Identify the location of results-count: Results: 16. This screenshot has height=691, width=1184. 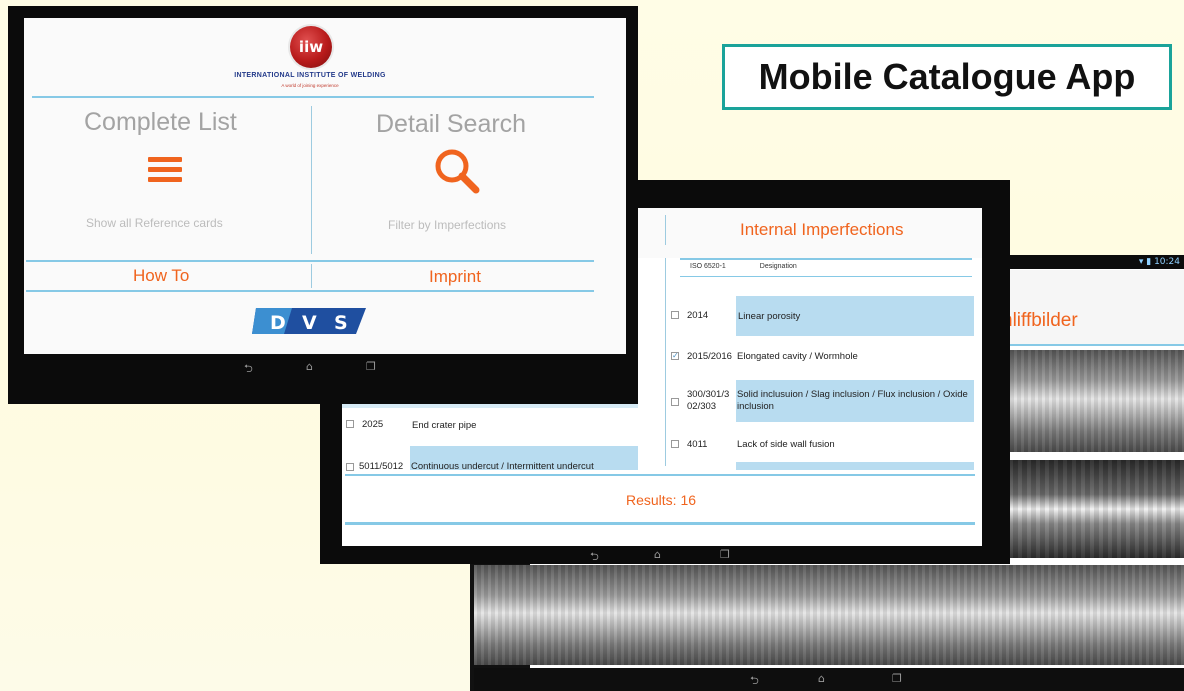
(661, 500).